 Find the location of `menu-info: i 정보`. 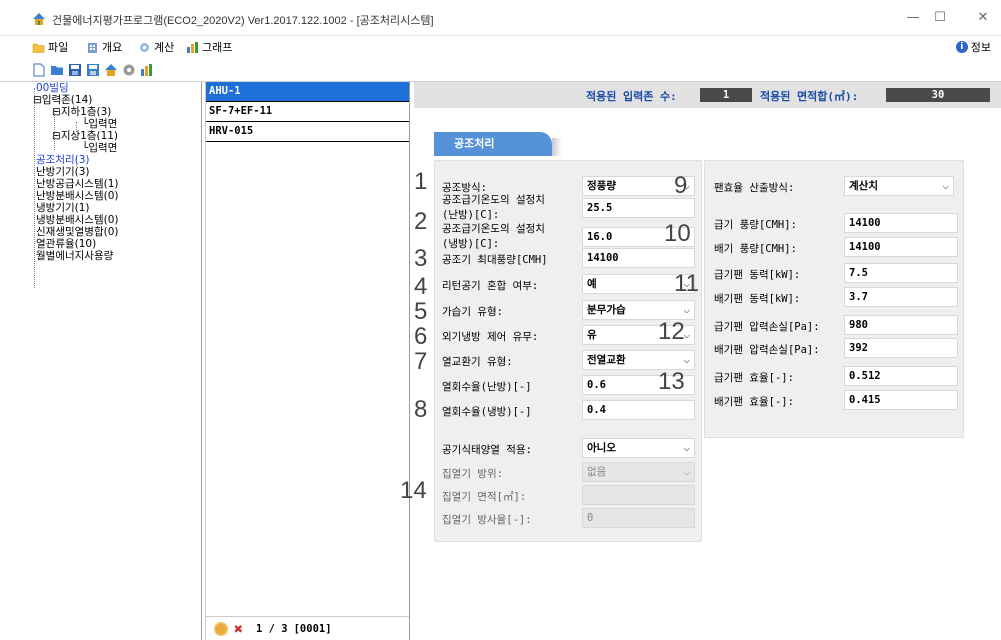

menu-info: i 정보 is located at coordinates (973, 47).